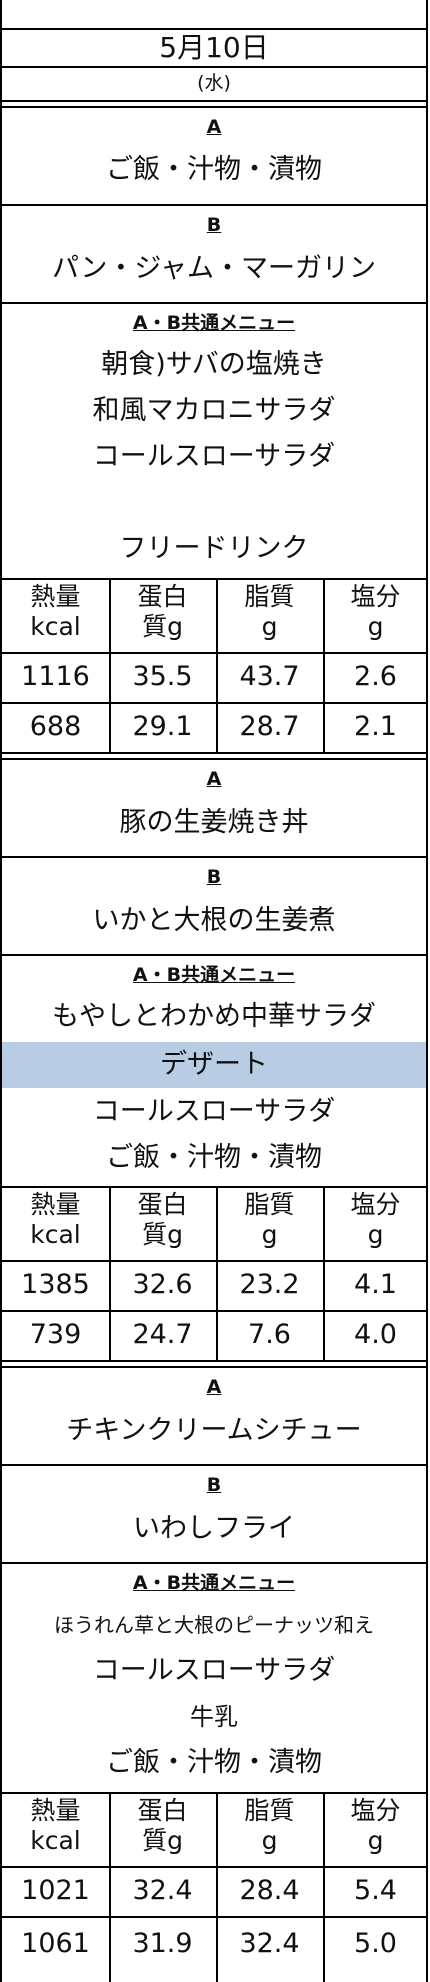  Describe the element at coordinates (162, 1825) in the screenshot. I see `meal3-header-protein: 蛋白 質g` at that location.